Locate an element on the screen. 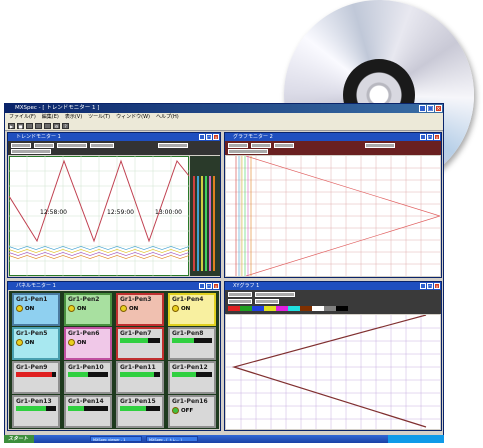  trend-titlebar: トレンドモニター 1 _ □ × is located at coordinates (114, 137).